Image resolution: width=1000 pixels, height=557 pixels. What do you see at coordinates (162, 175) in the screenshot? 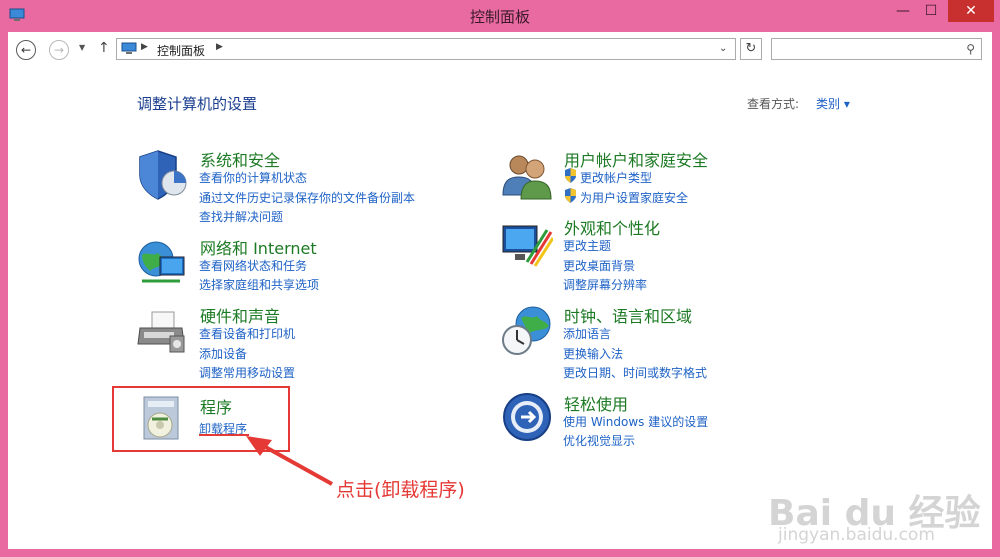
I see `shield-icon` at bounding box center [162, 175].